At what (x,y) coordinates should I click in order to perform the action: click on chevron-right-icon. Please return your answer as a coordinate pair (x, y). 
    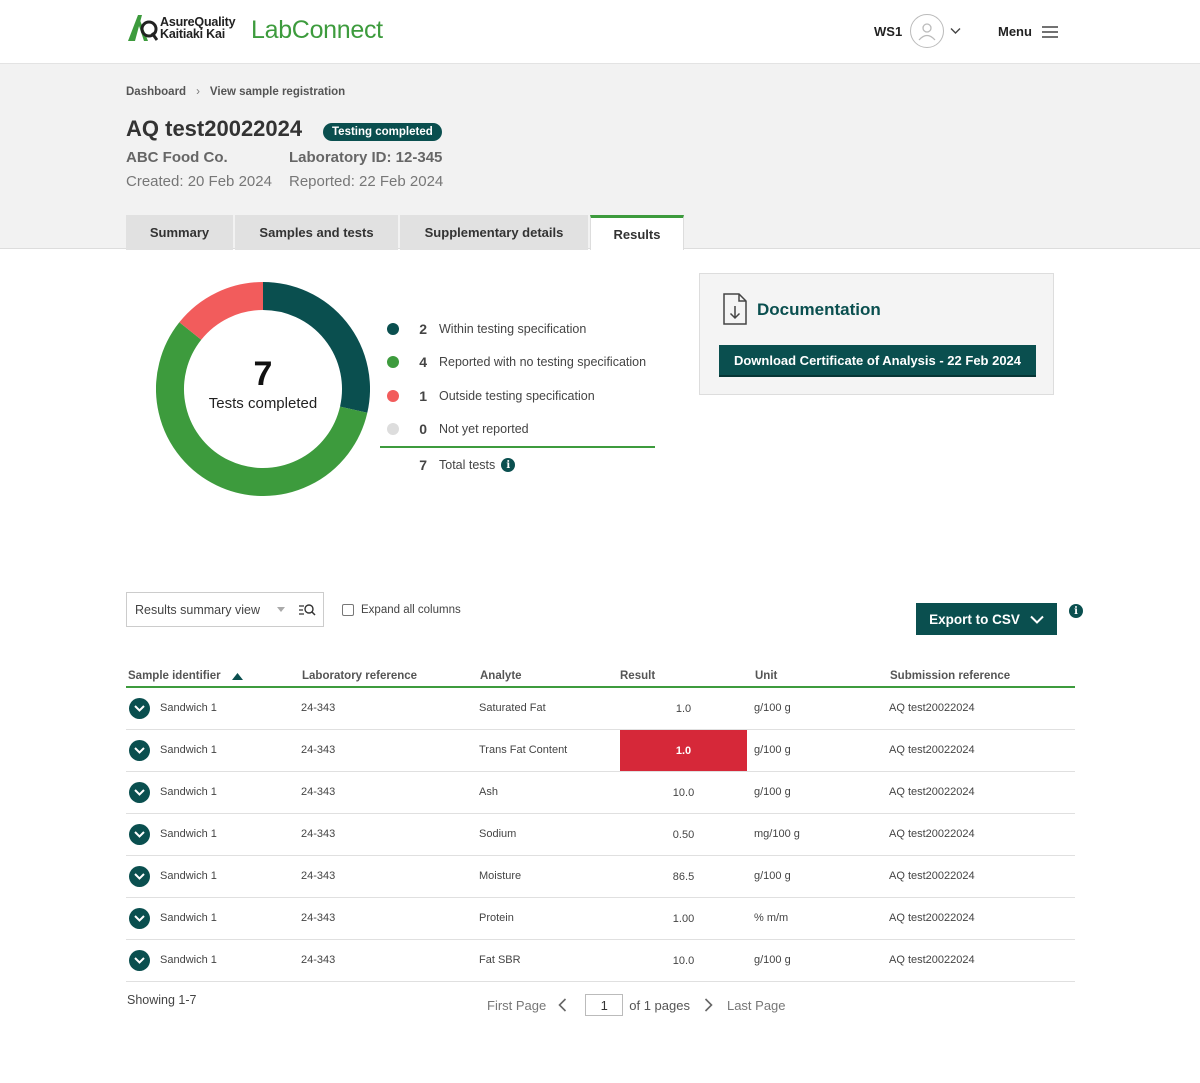
    Looking at the image, I should click on (708, 1005).